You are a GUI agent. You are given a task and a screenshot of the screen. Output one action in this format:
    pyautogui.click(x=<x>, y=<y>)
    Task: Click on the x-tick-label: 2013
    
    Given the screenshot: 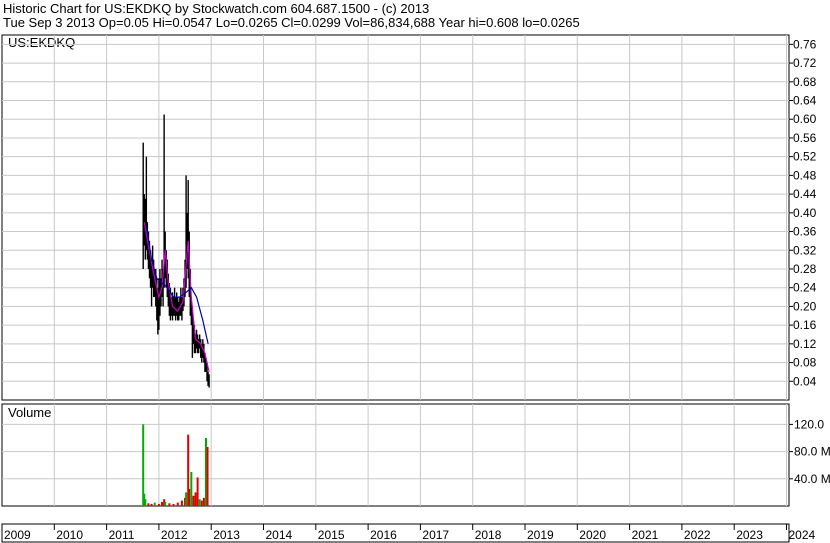 What is the action you would take?
    pyautogui.click(x=226, y=535)
    